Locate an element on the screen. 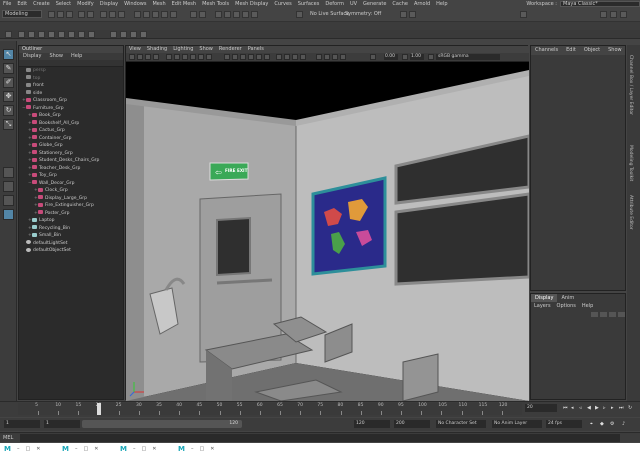  outliner-item: + Teacher_Desk_Grp is located at coordinates (71, 169).